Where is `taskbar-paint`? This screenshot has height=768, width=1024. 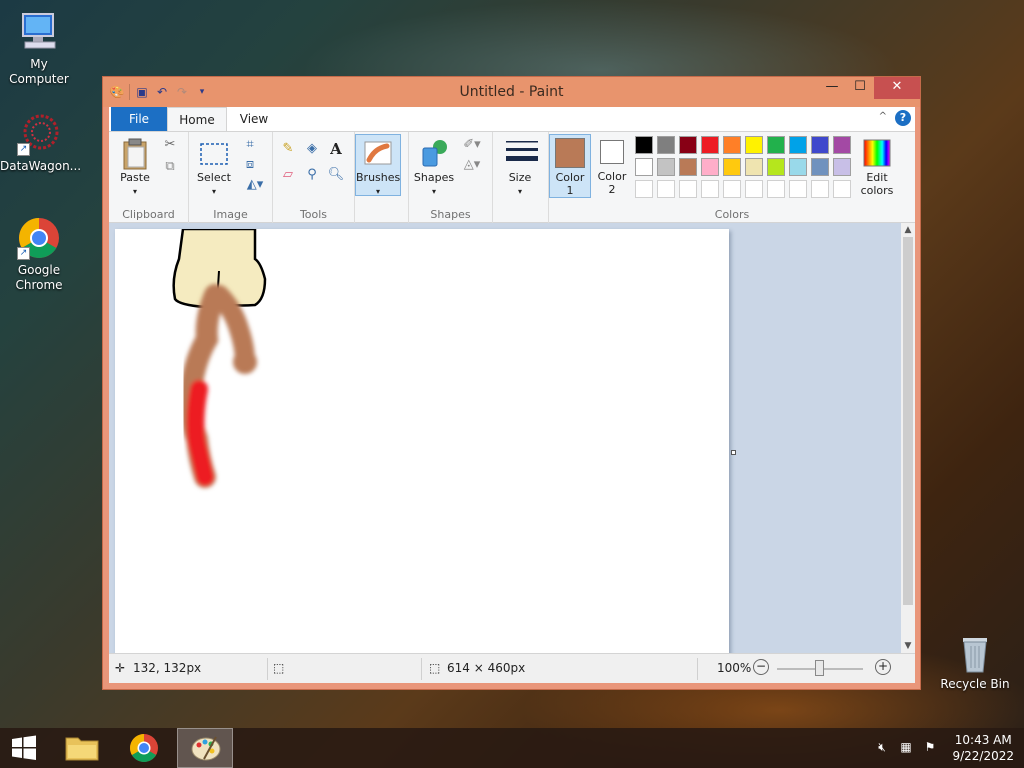 taskbar-paint is located at coordinates (205, 748).